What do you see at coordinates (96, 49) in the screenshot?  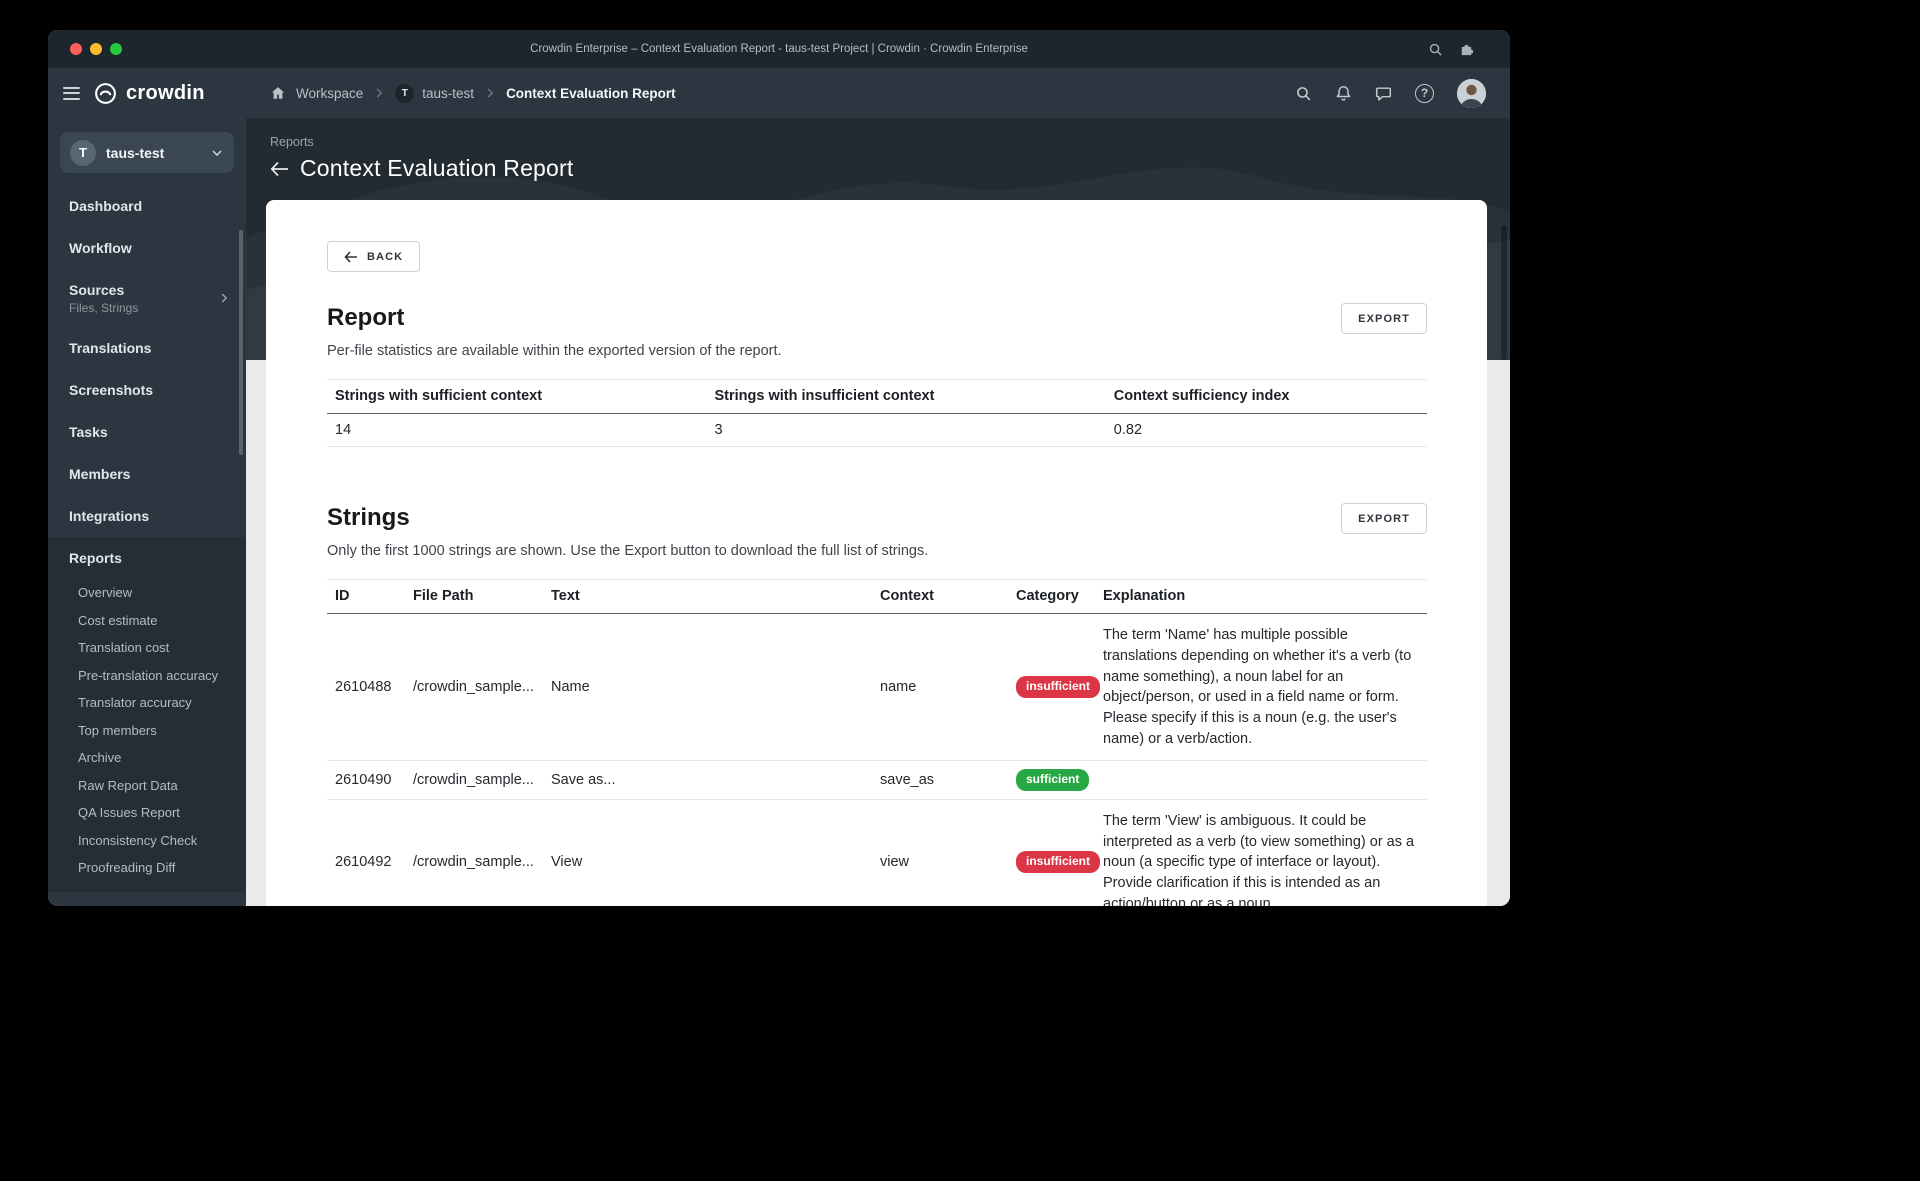 I see `minimize-window-button` at bounding box center [96, 49].